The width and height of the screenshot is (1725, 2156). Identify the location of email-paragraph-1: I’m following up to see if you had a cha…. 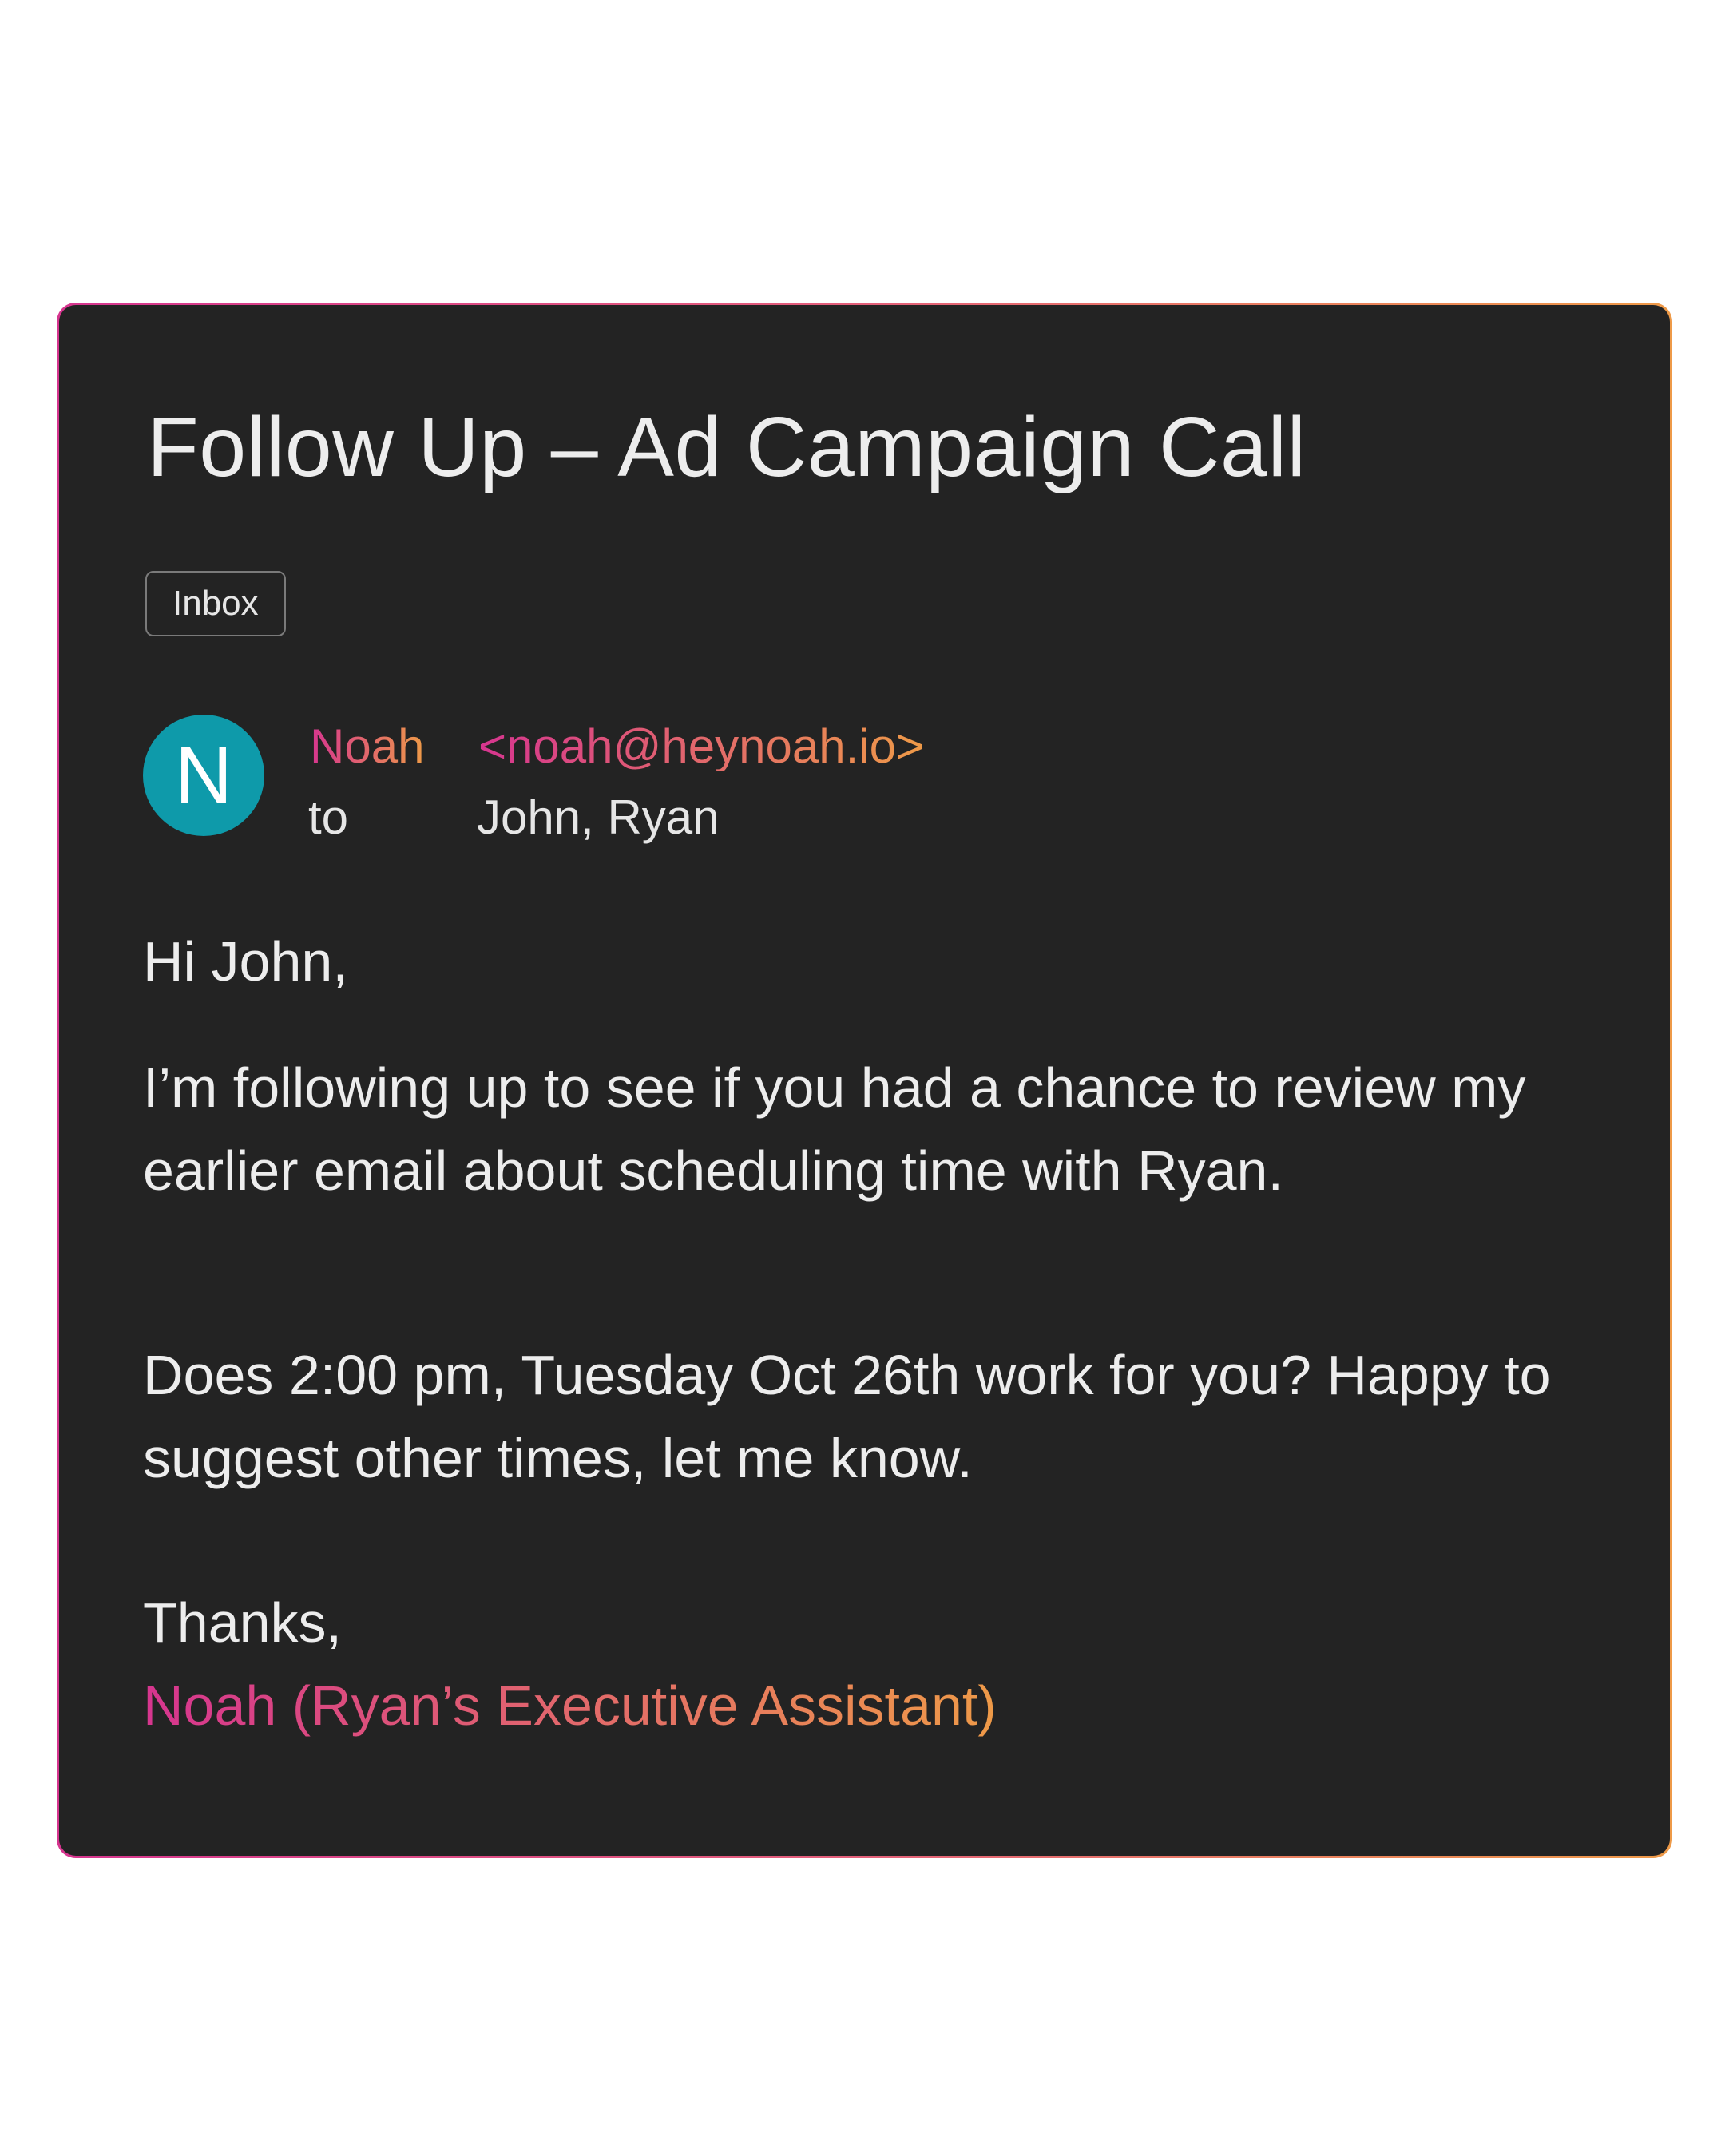
(835, 1129).